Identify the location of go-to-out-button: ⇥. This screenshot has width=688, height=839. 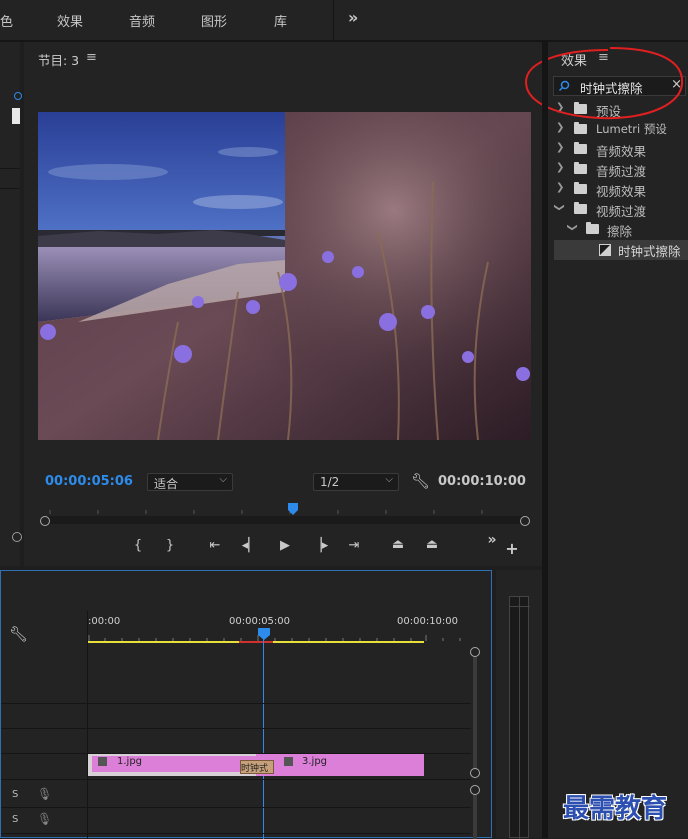
(354, 545).